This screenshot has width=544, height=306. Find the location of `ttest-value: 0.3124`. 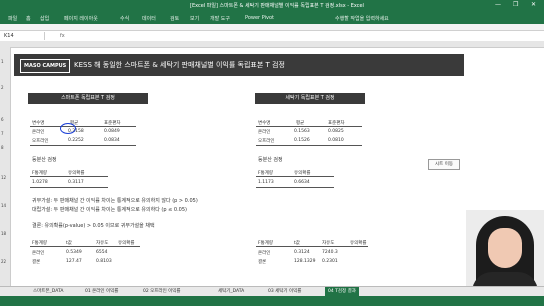

ttest-value: 0.3124 is located at coordinates (302, 252).